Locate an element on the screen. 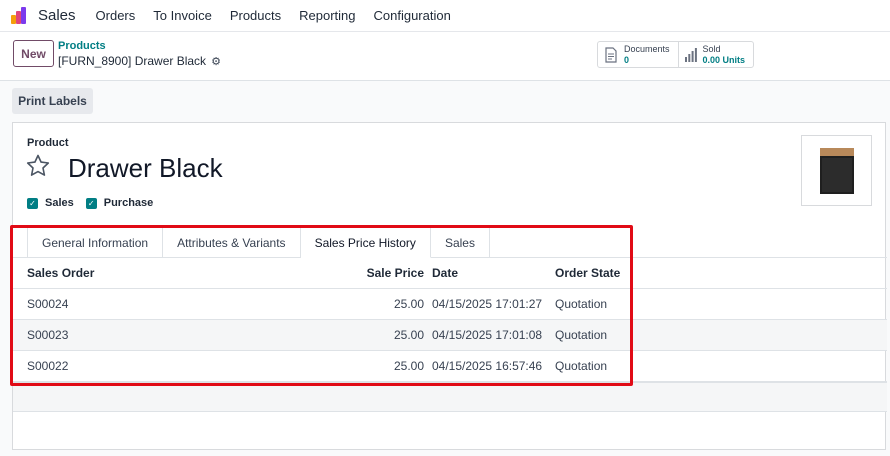  column-date: Date is located at coordinates (445, 273).